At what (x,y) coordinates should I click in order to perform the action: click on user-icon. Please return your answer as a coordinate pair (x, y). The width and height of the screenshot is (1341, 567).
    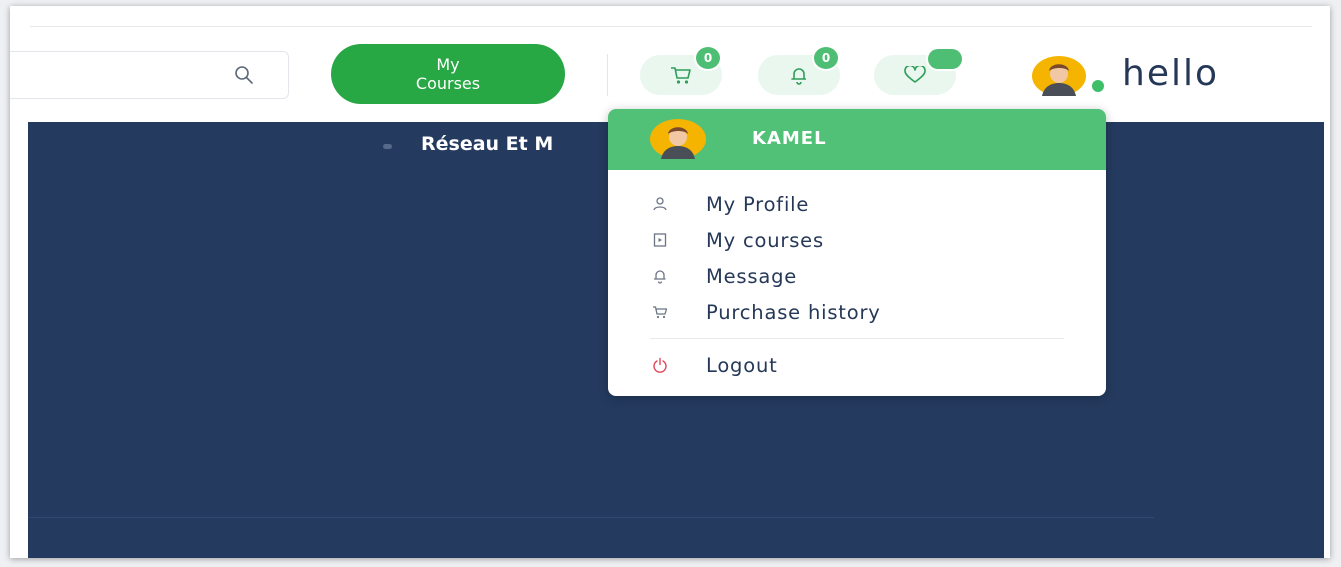
    Looking at the image, I should click on (660, 204).